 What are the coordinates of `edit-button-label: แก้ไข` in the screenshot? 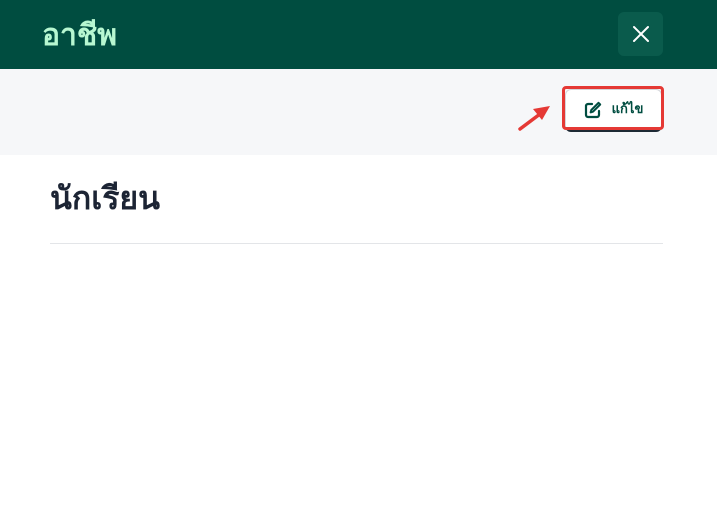 It's located at (627, 109).